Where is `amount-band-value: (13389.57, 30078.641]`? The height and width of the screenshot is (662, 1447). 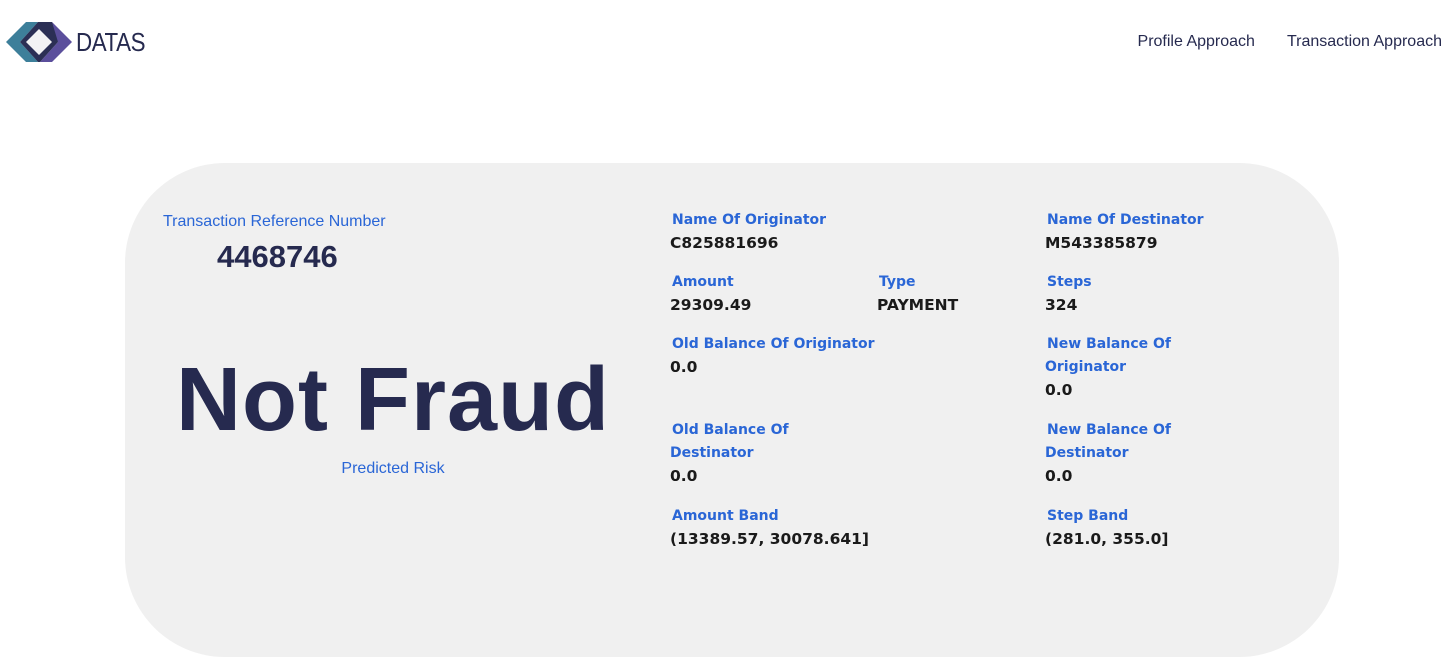
amount-band-value: (13389.57, 30078.641] is located at coordinates (770, 539).